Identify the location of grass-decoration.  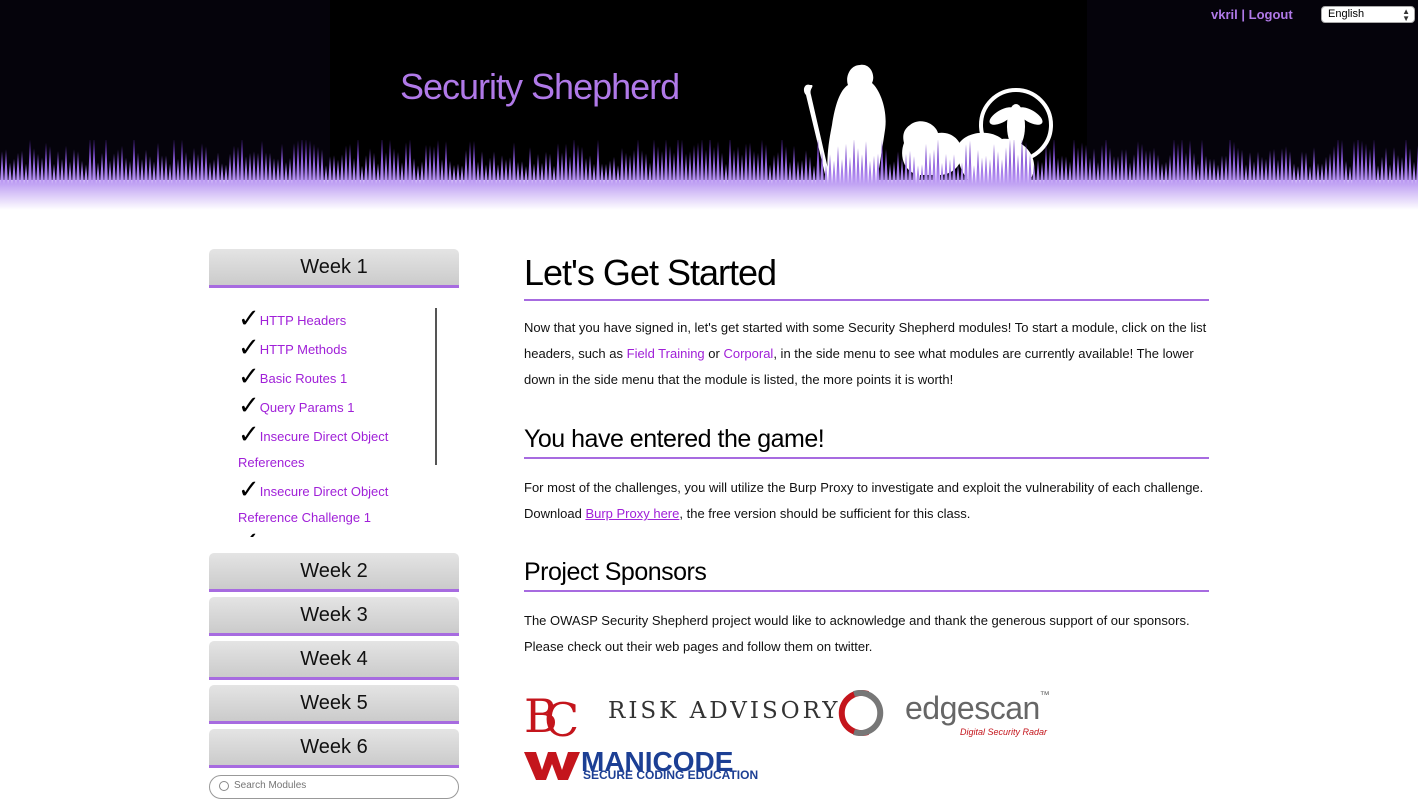
(709, 175).